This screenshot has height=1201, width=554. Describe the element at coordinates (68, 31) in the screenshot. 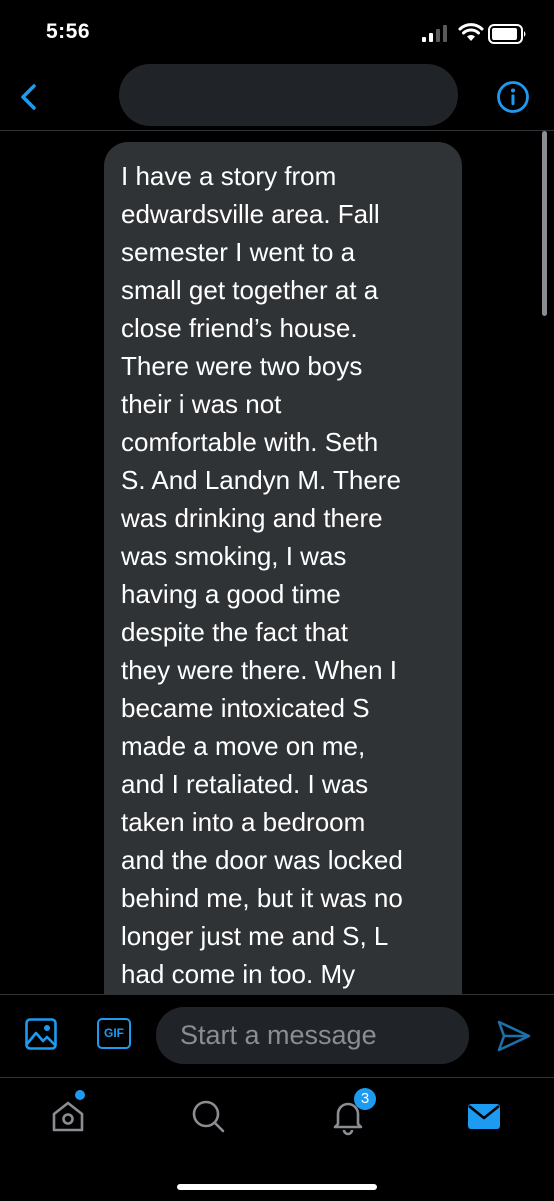

I see `status-time: 5:56` at that location.